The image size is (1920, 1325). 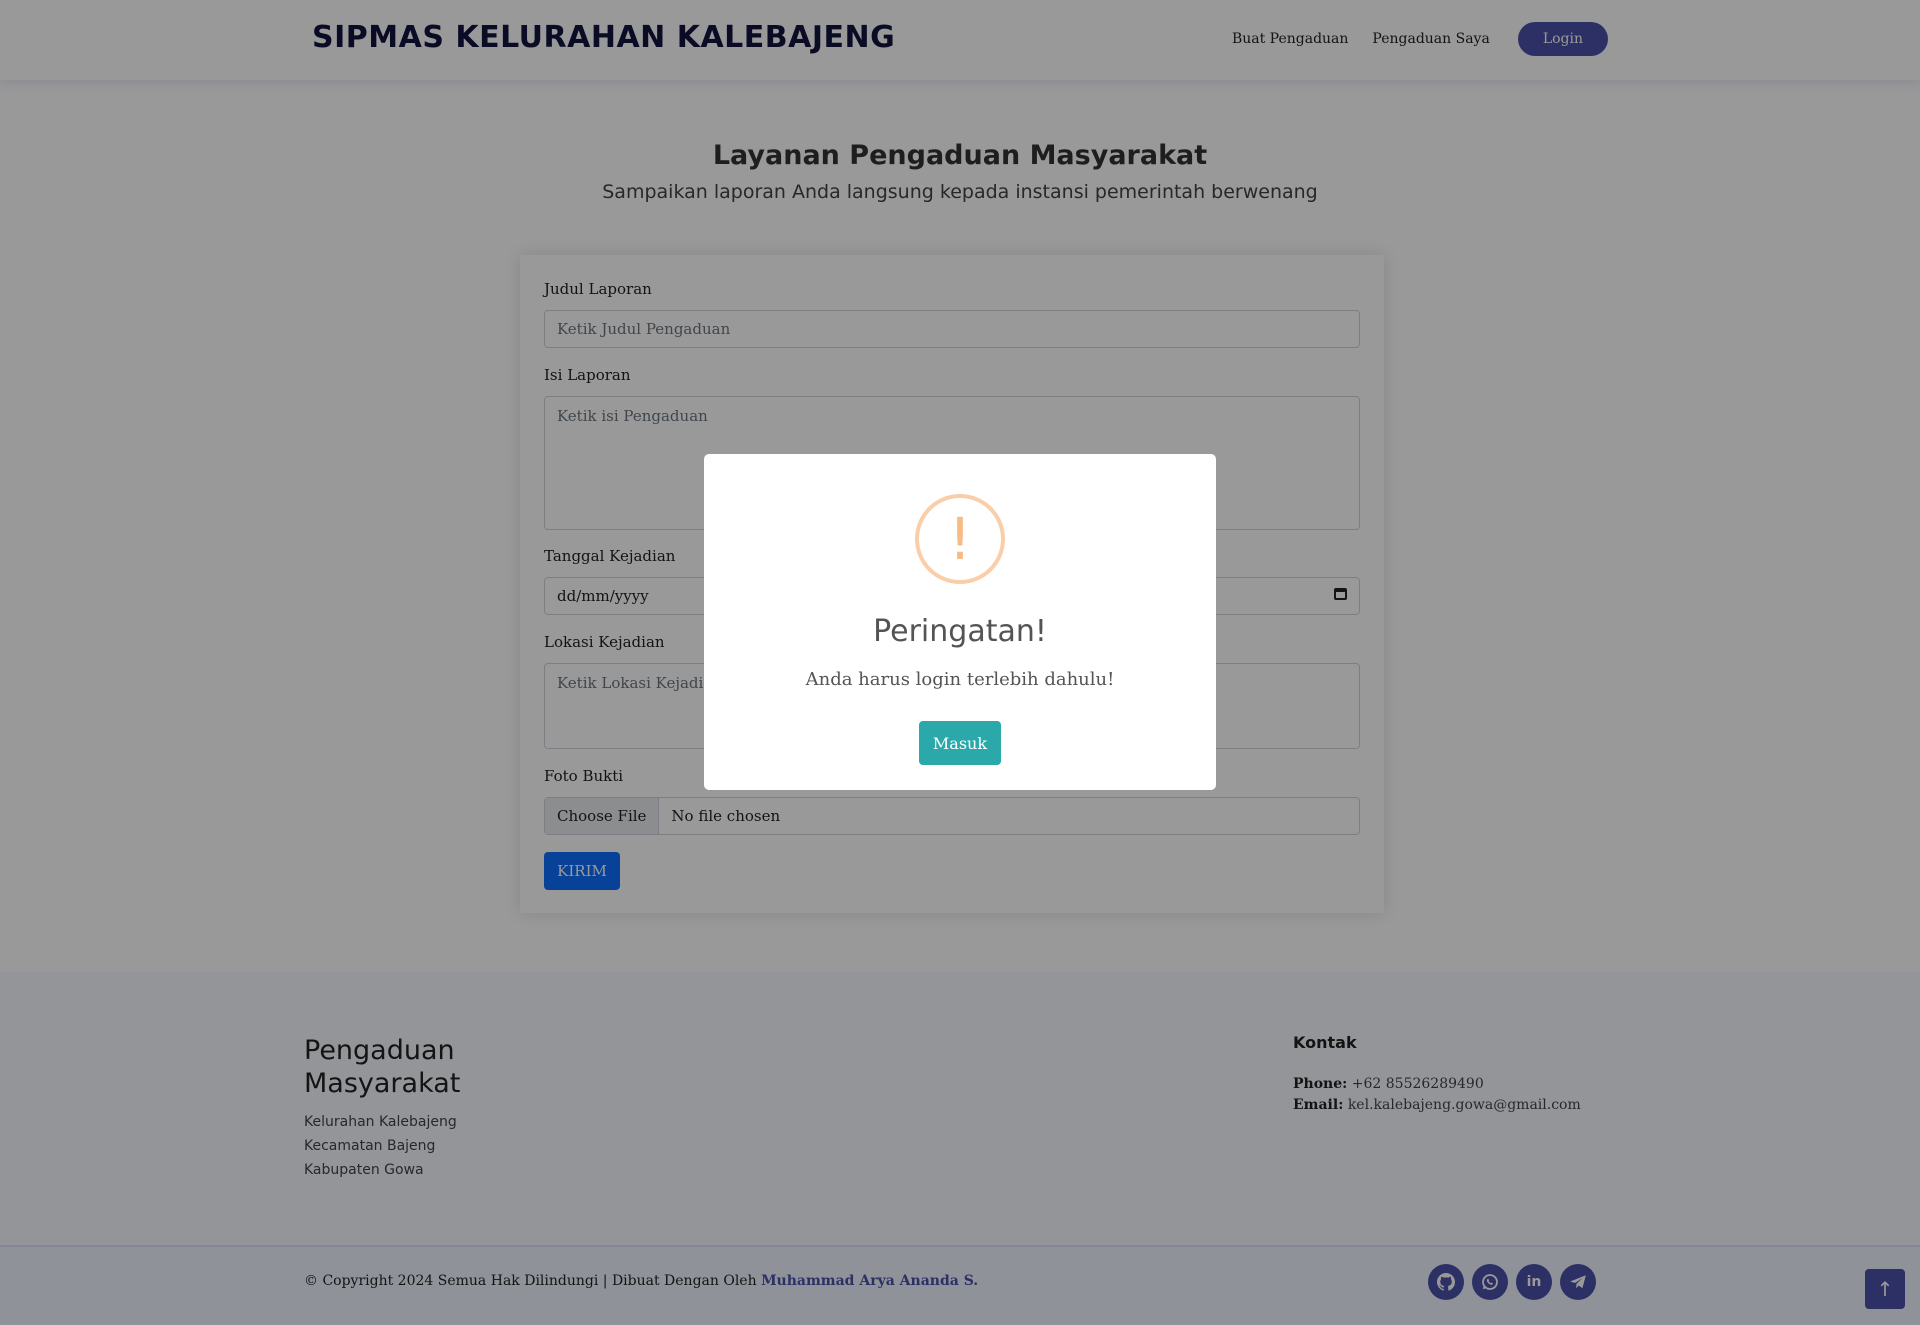 What do you see at coordinates (960, 743) in the screenshot?
I see `masuk-button: Masuk` at bounding box center [960, 743].